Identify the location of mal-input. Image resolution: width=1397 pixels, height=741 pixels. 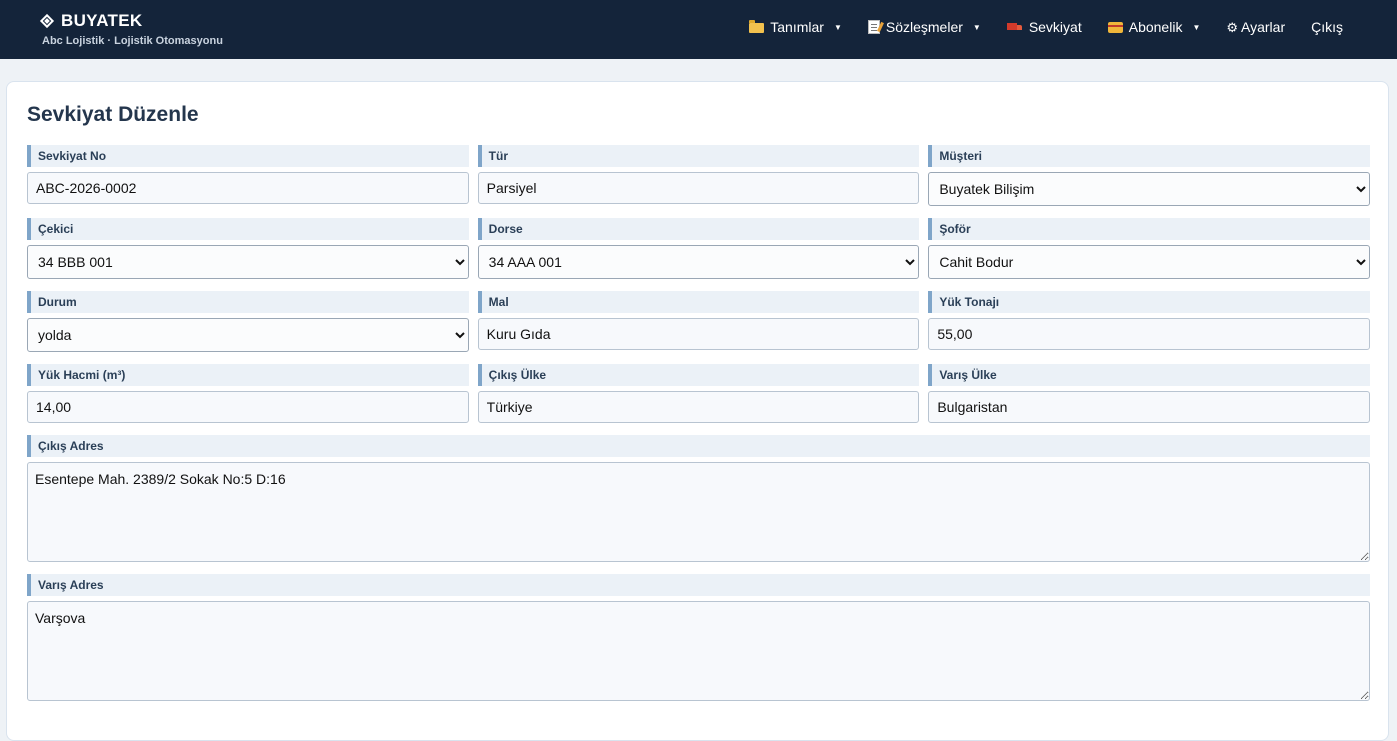
(698, 334).